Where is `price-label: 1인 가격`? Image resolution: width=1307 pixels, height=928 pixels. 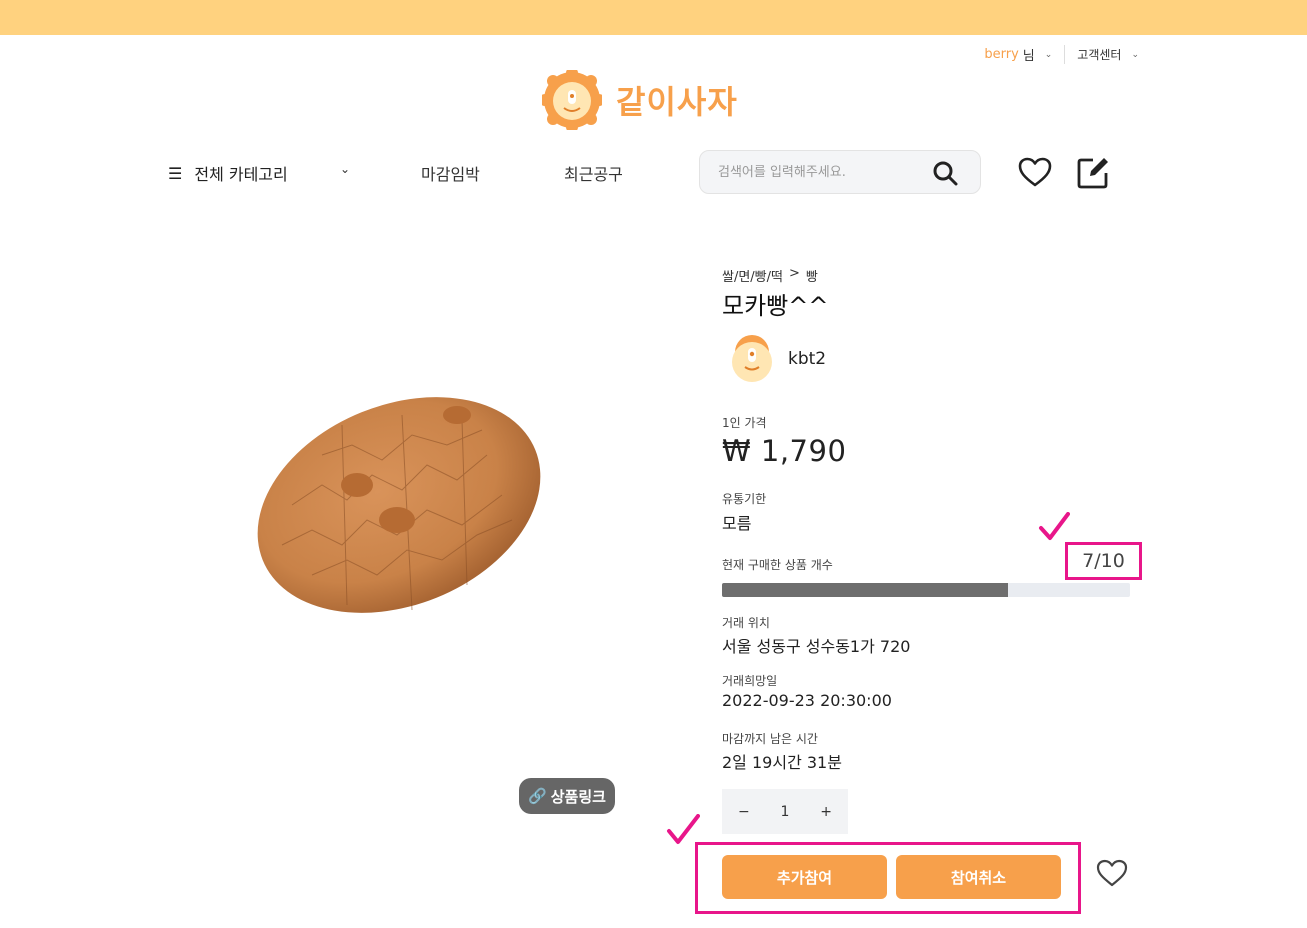
price-label: 1인 가격 is located at coordinates (744, 423).